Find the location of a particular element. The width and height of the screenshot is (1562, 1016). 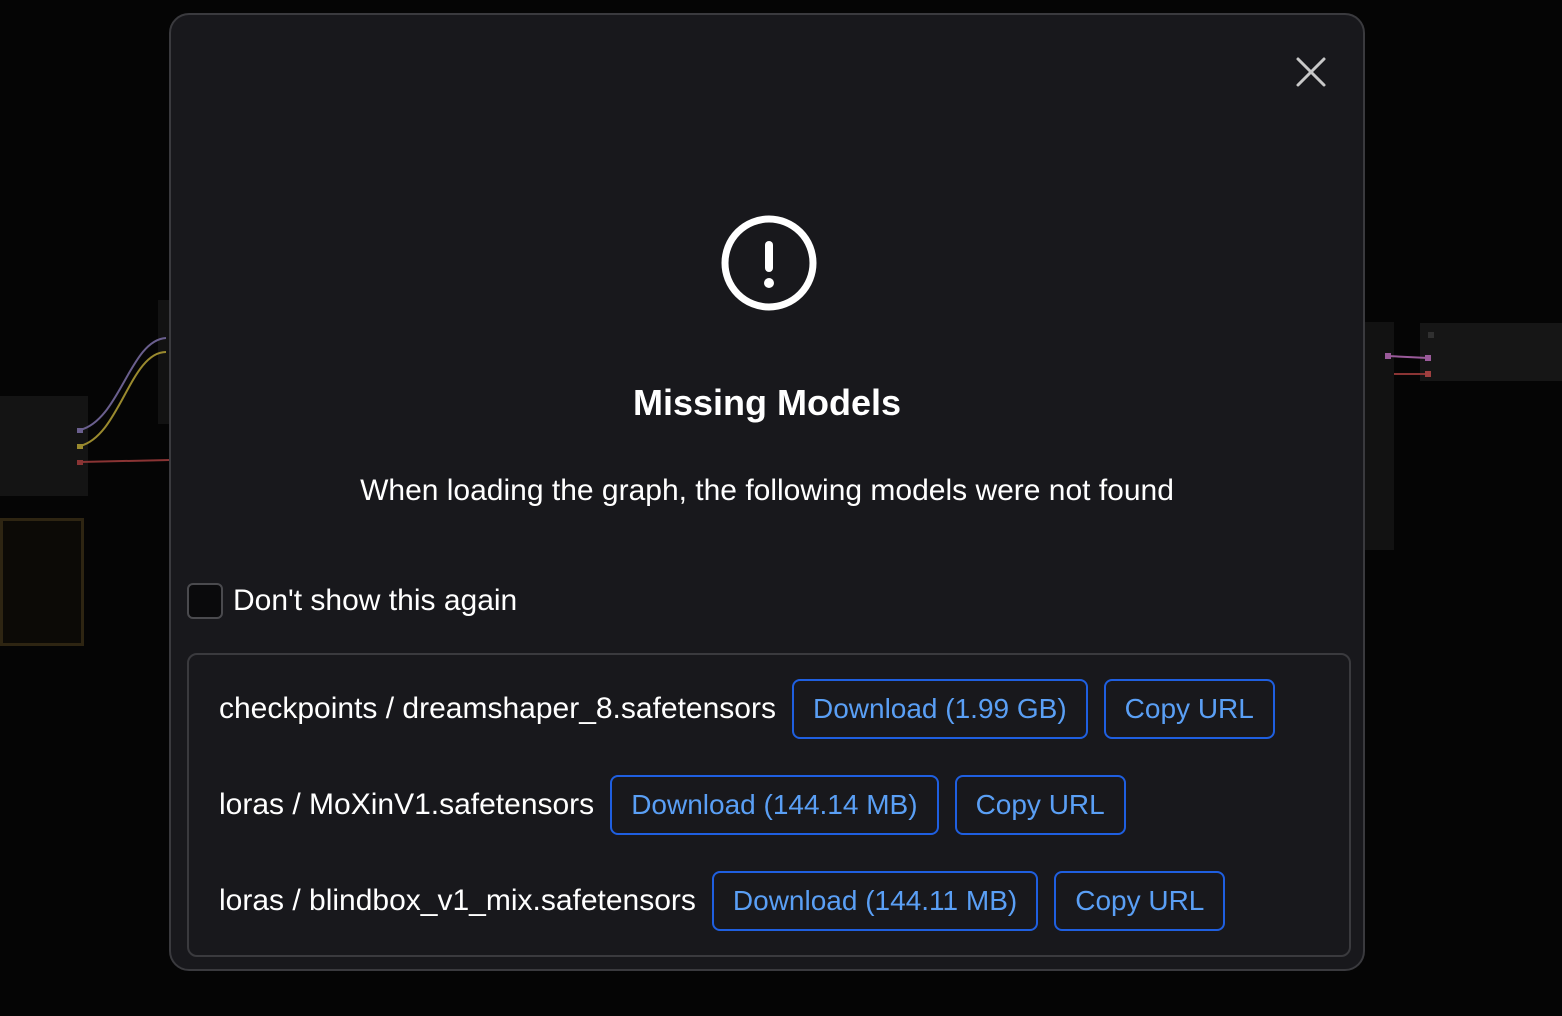

model-name: loras / MoXinV1.safetensors is located at coordinates (407, 804).